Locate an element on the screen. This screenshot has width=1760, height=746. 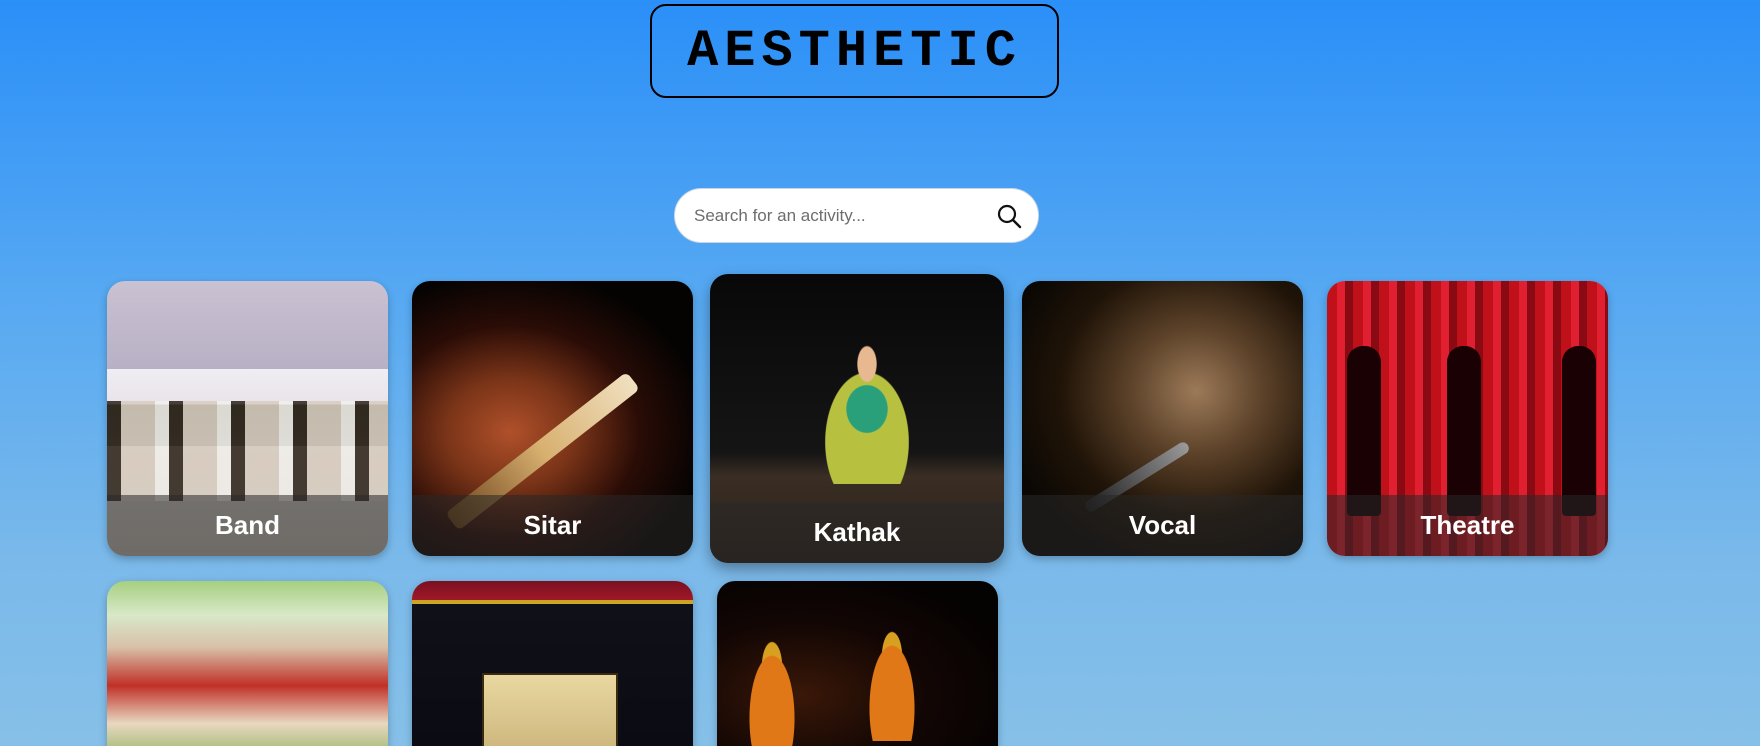
activity-card-orchestra is located at coordinates (552, 663).